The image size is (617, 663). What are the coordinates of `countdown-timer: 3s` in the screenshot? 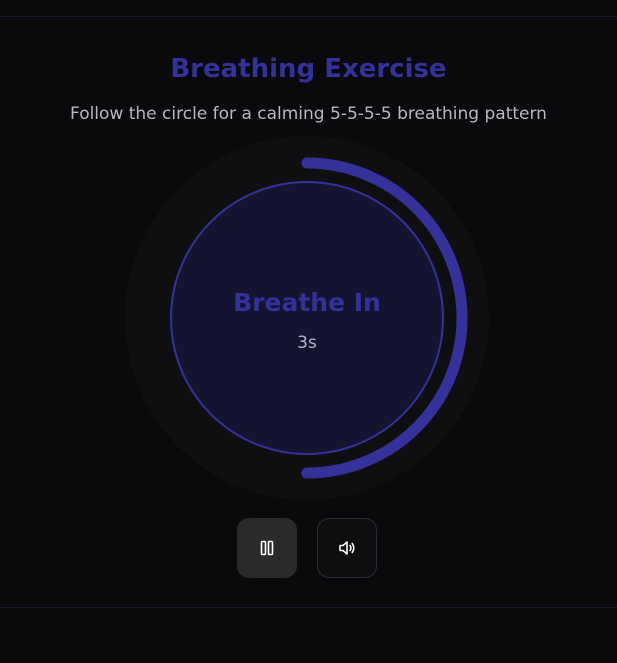 It's located at (307, 343).